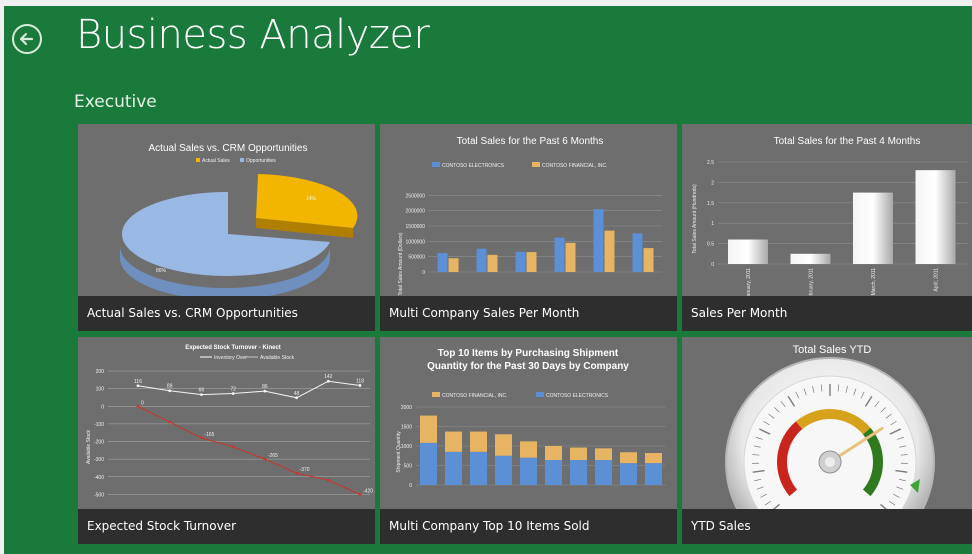  I want to click on data-label: -370, so click(305, 470).